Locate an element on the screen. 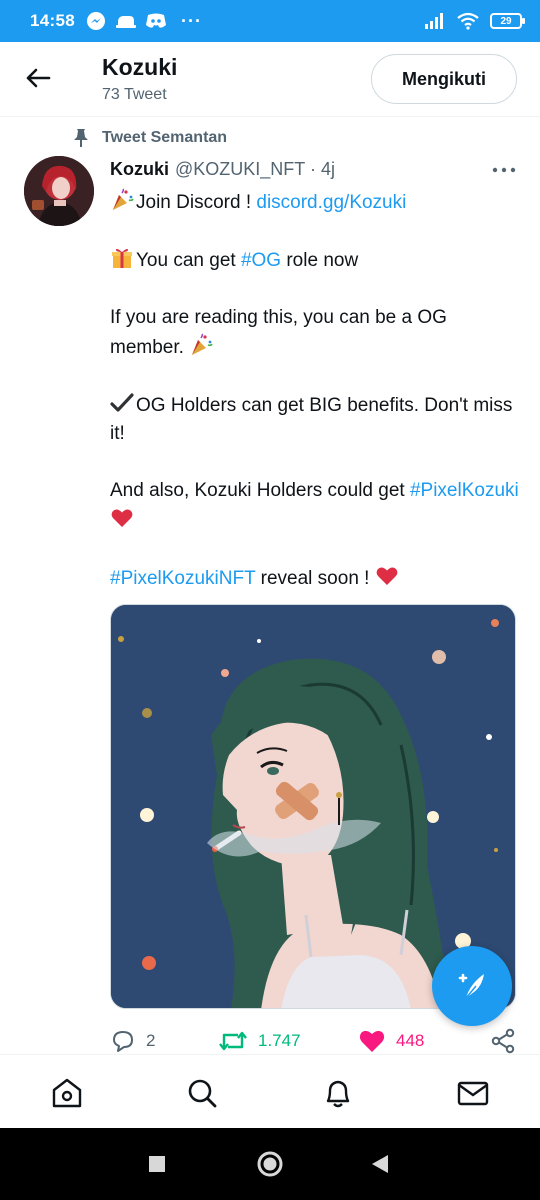 This screenshot has width=540, height=1200. gift-icon is located at coordinates (122, 258).